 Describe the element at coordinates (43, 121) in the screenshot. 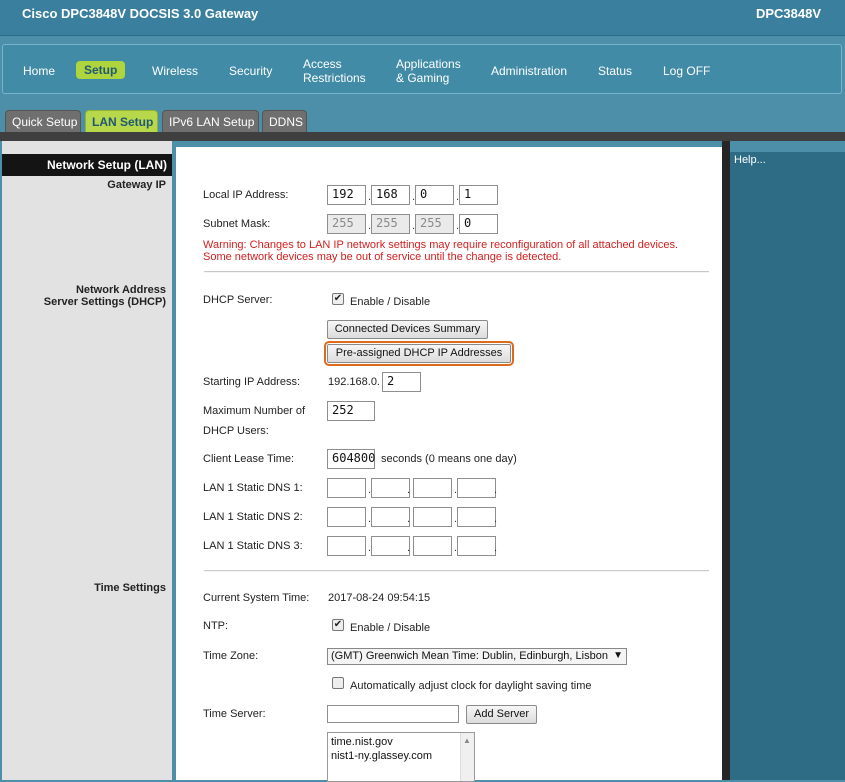

I see `tab-quick-setup: Quick Setup` at that location.